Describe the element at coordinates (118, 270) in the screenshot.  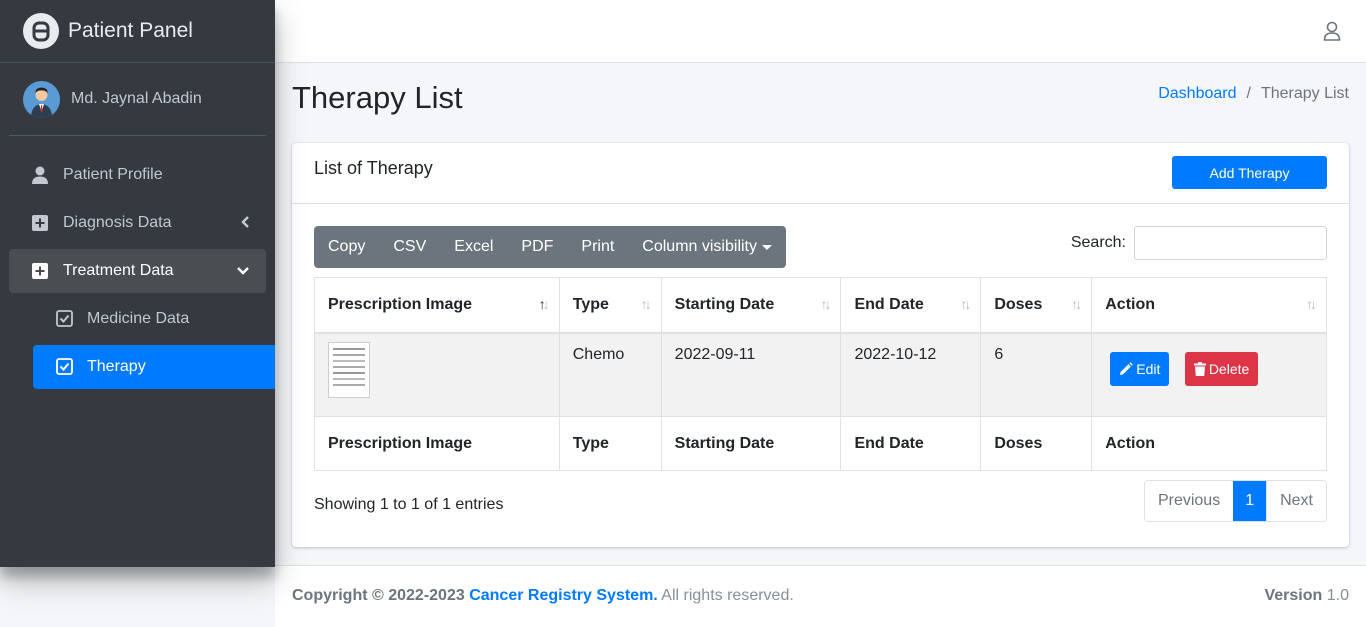
I see `sidebar-item-label: Treatment Data` at that location.